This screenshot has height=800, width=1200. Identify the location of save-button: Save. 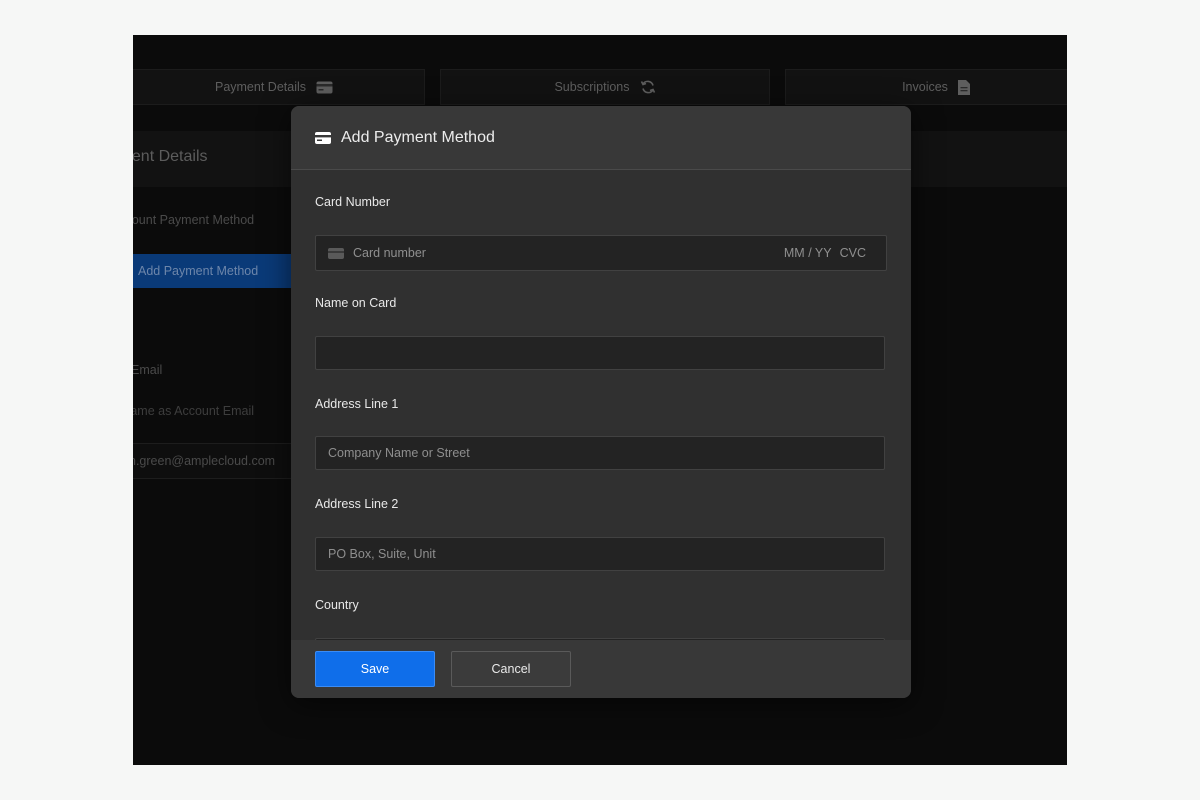
(375, 669).